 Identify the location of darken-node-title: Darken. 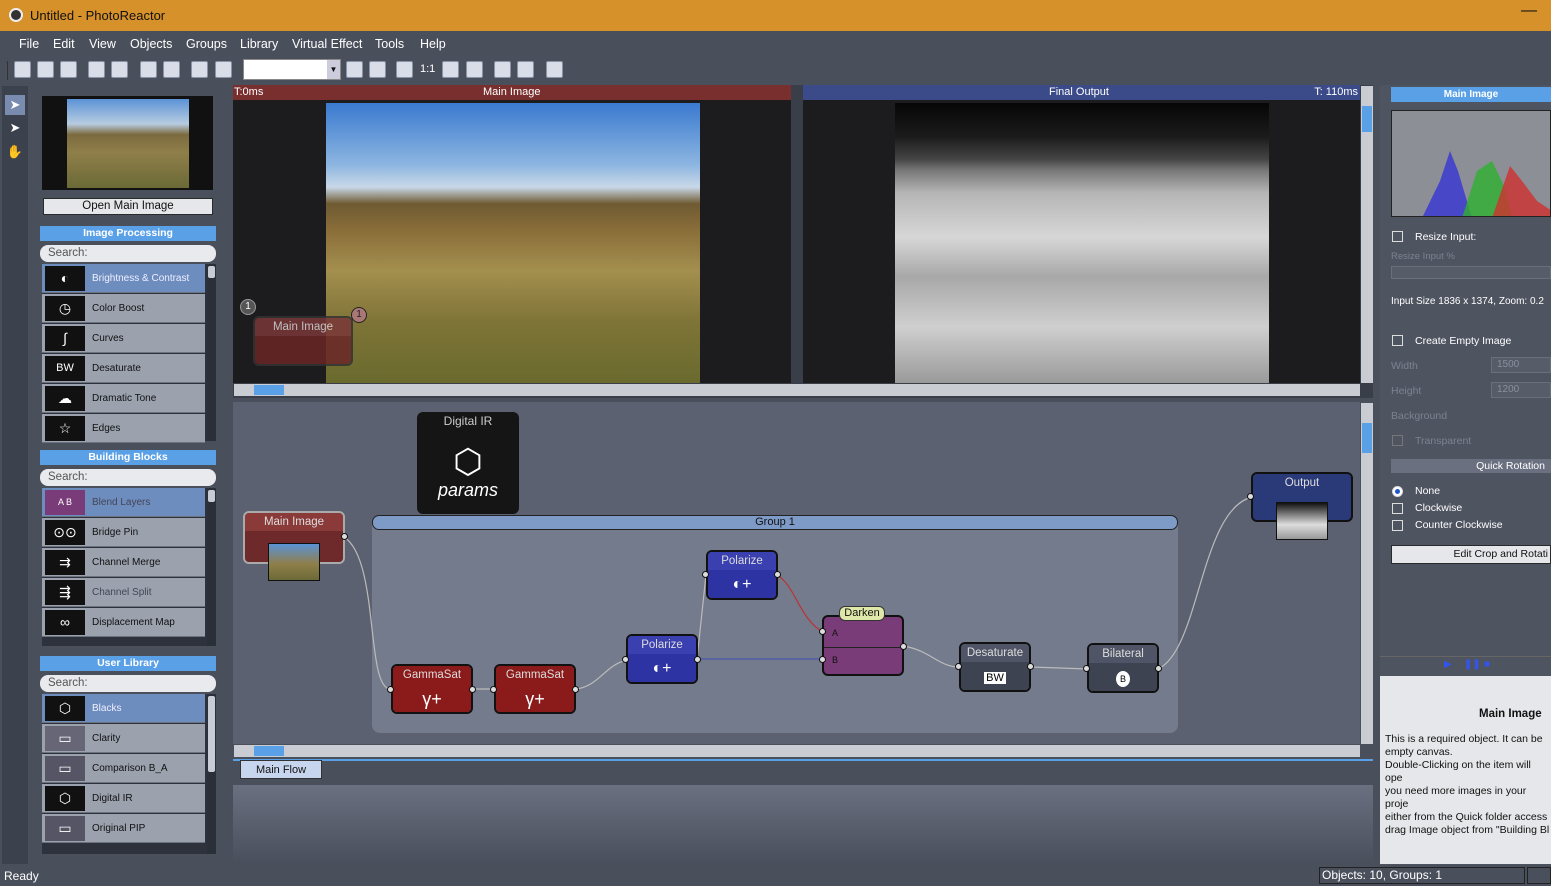
(862, 613).